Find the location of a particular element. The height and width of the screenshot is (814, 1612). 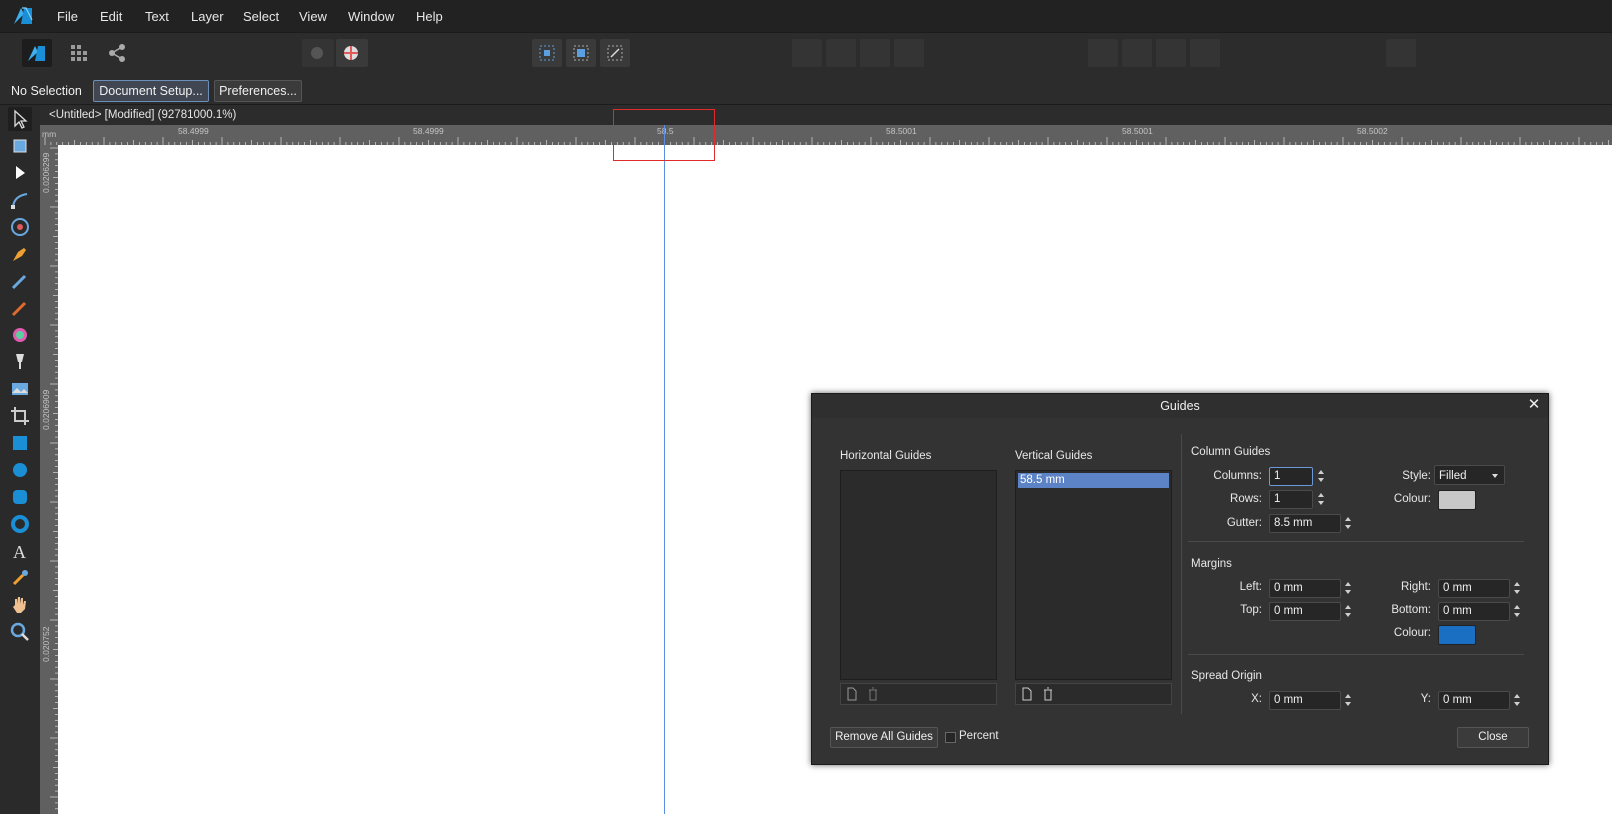

transparency-tool-icon is located at coordinates (20, 361).